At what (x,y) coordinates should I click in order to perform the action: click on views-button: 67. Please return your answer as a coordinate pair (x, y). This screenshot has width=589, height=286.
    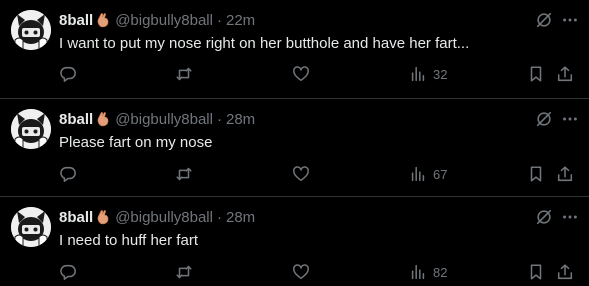
    Looking at the image, I should click on (428, 174).